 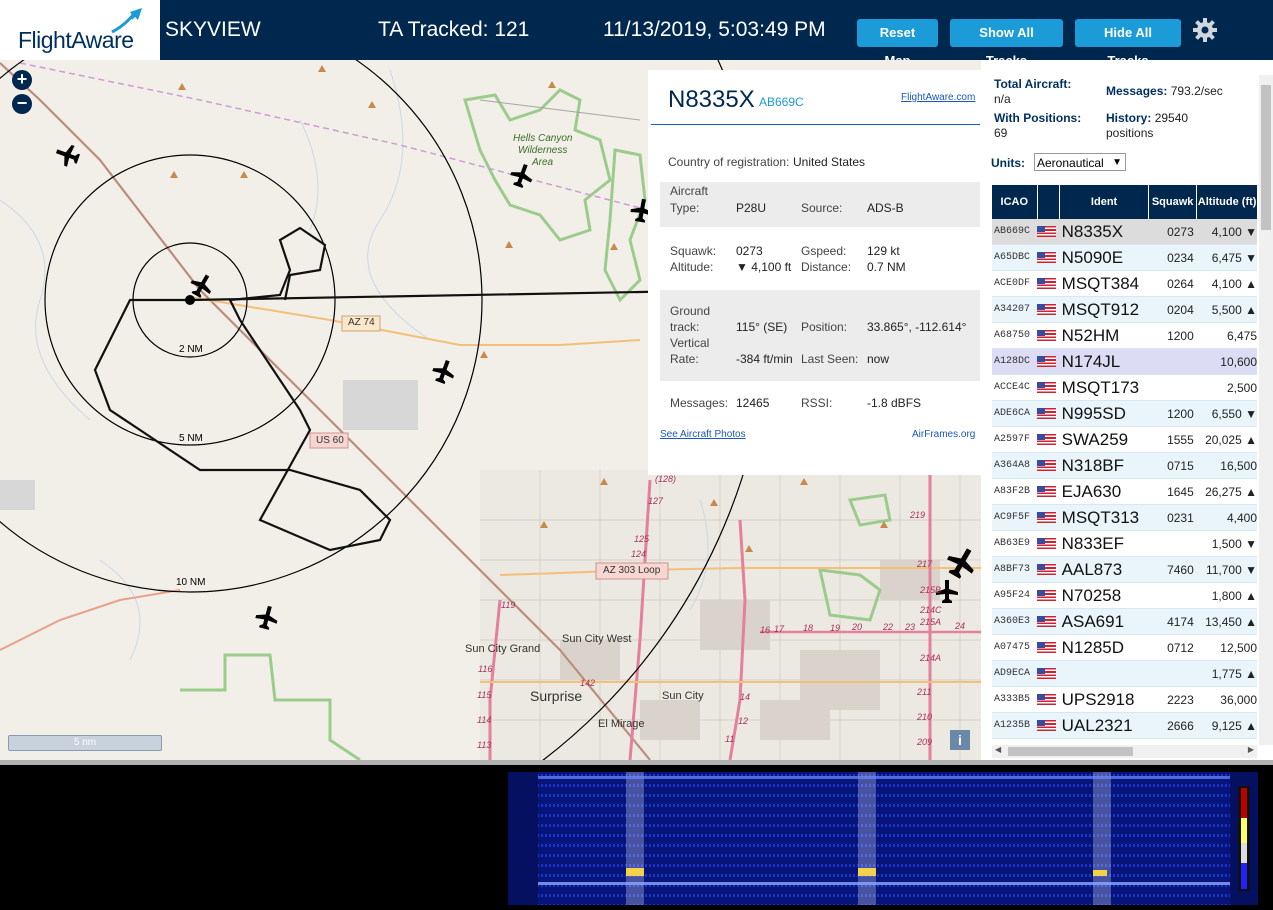 What do you see at coordinates (1172, 725) in the screenshot?
I see `row-squawk: 2666` at bounding box center [1172, 725].